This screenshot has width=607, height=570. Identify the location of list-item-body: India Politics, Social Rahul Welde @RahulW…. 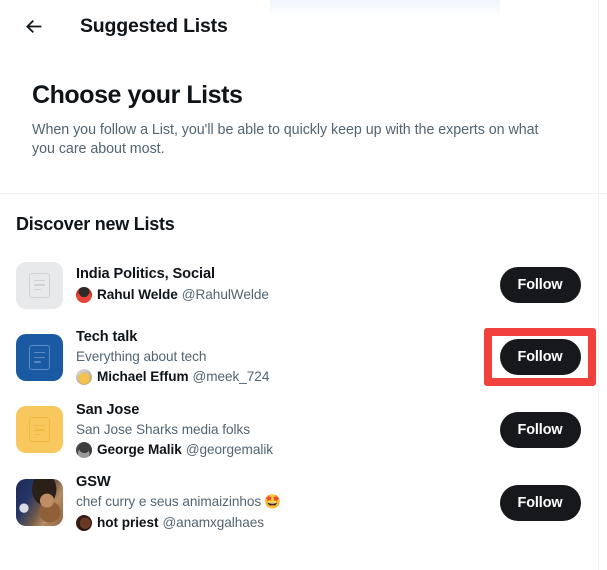
(273, 284).